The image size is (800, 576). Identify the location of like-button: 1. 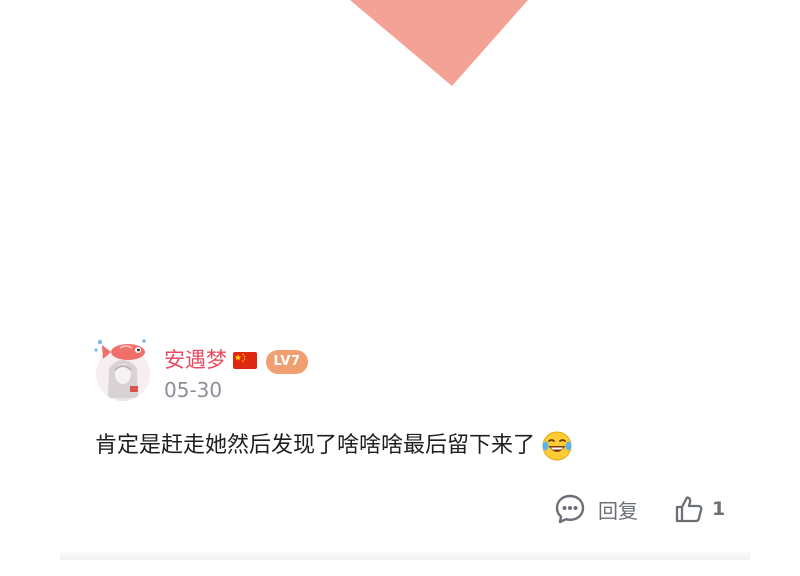
(699, 509).